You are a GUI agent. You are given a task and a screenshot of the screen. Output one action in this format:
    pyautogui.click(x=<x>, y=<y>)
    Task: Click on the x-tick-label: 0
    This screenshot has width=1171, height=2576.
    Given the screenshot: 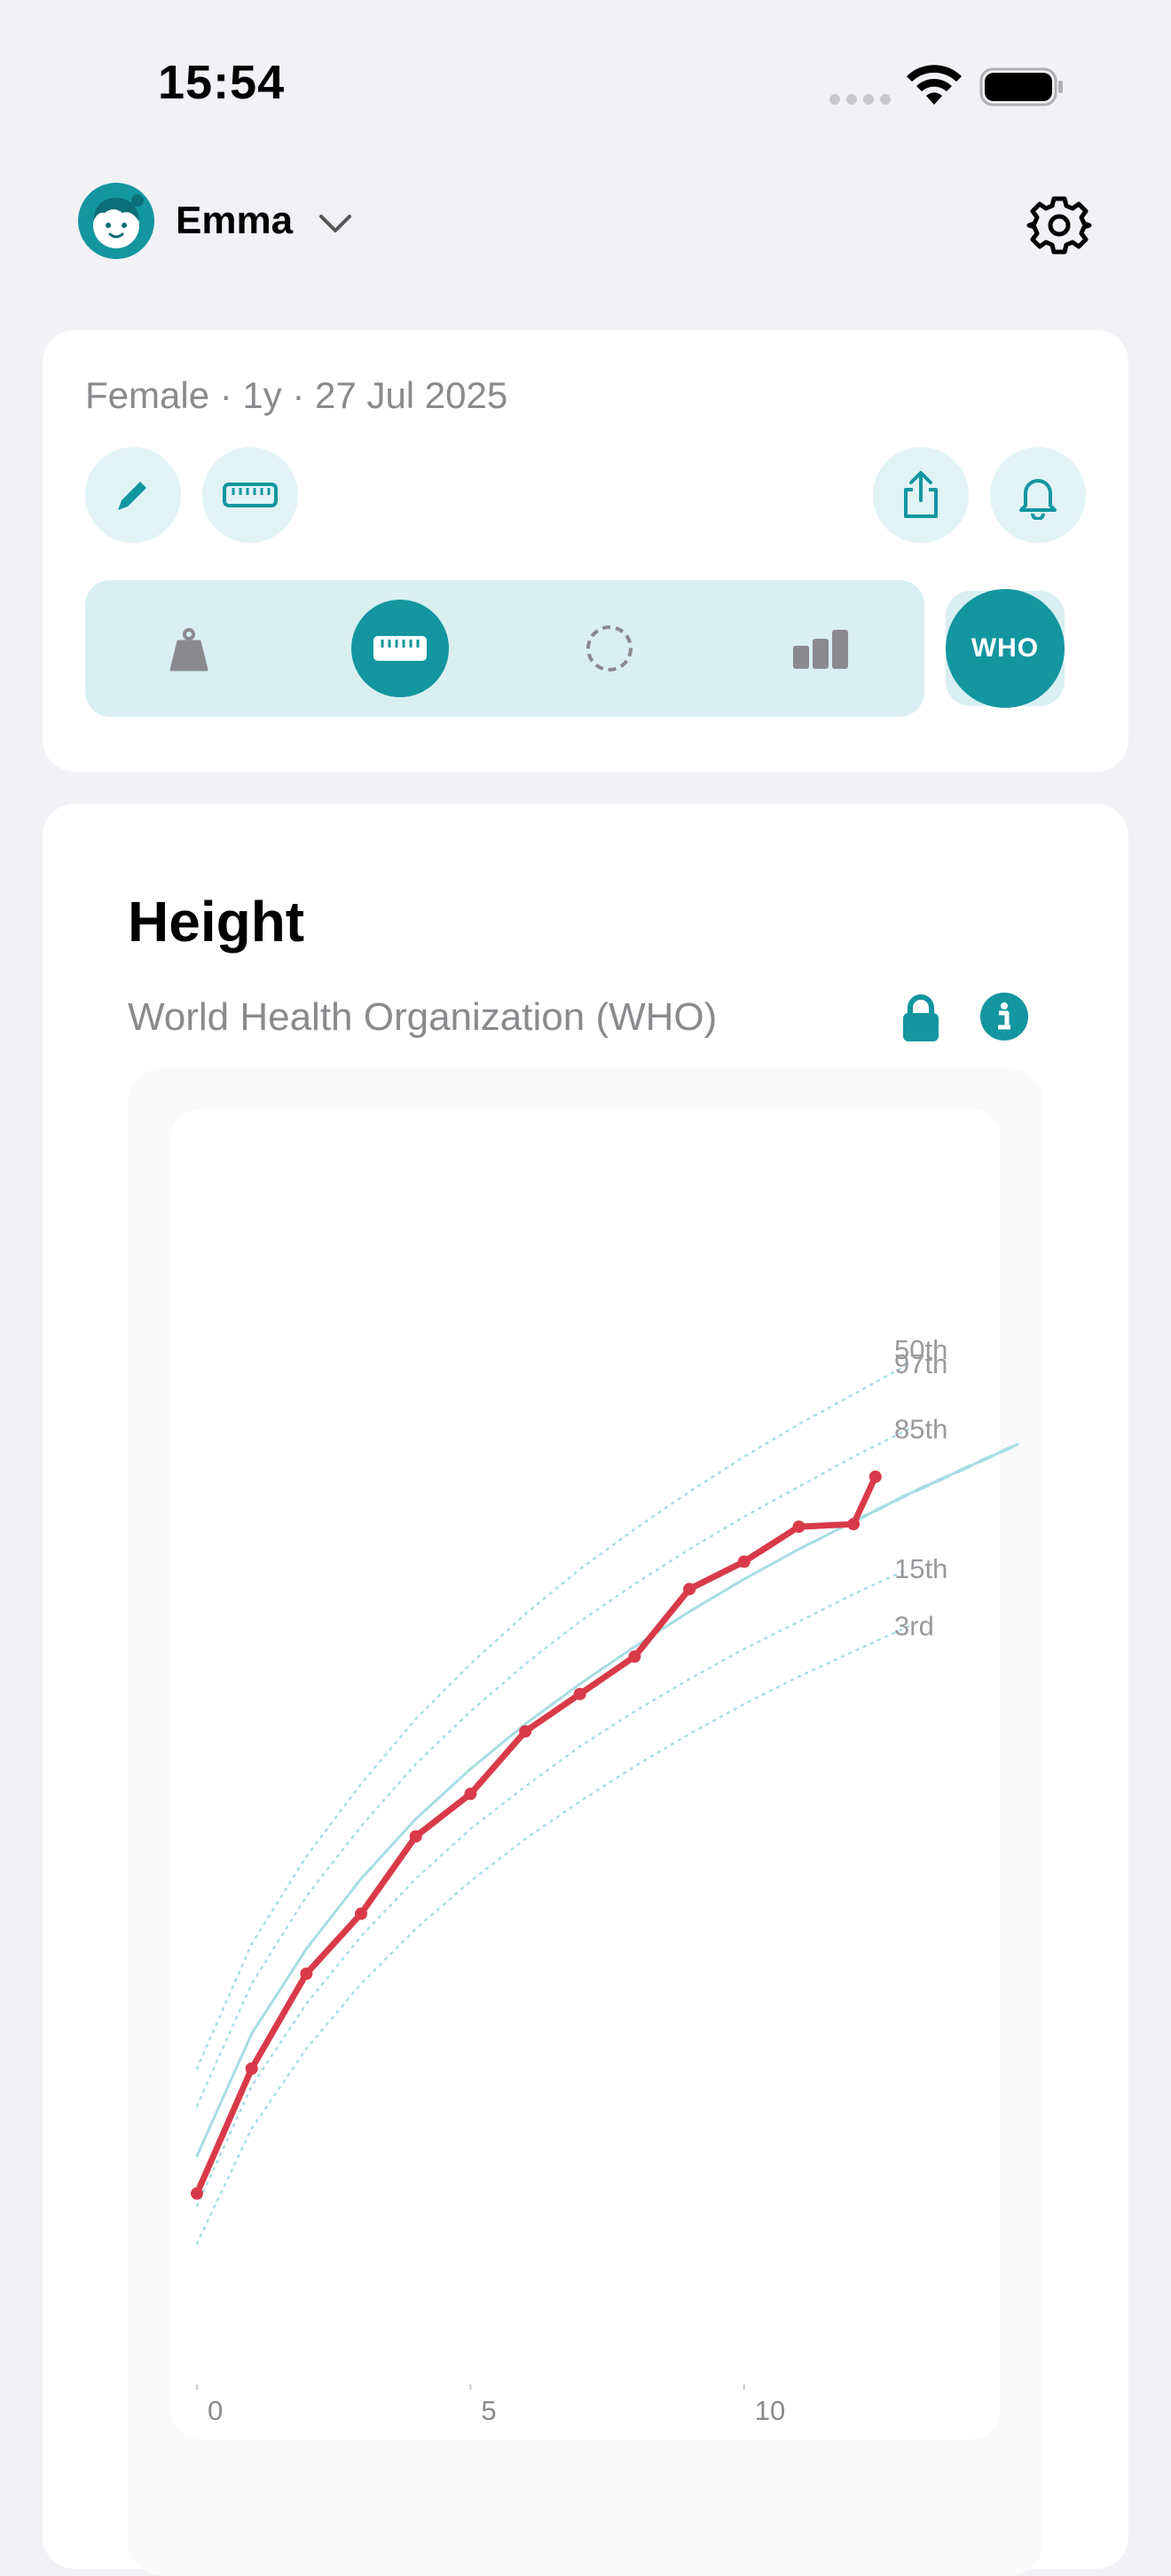 What is the action you would take?
    pyautogui.click(x=215, y=2410)
    